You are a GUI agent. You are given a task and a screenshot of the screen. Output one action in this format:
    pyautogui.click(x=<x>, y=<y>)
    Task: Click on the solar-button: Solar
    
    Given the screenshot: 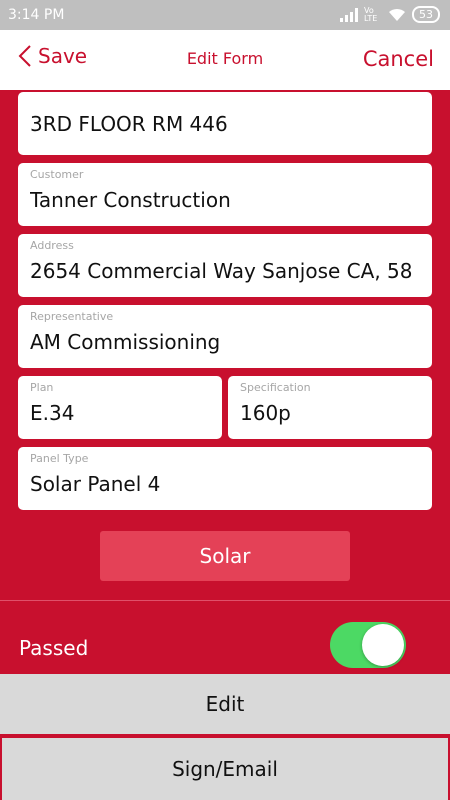 What is the action you would take?
    pyautogui.click(x=225, y=556)
    